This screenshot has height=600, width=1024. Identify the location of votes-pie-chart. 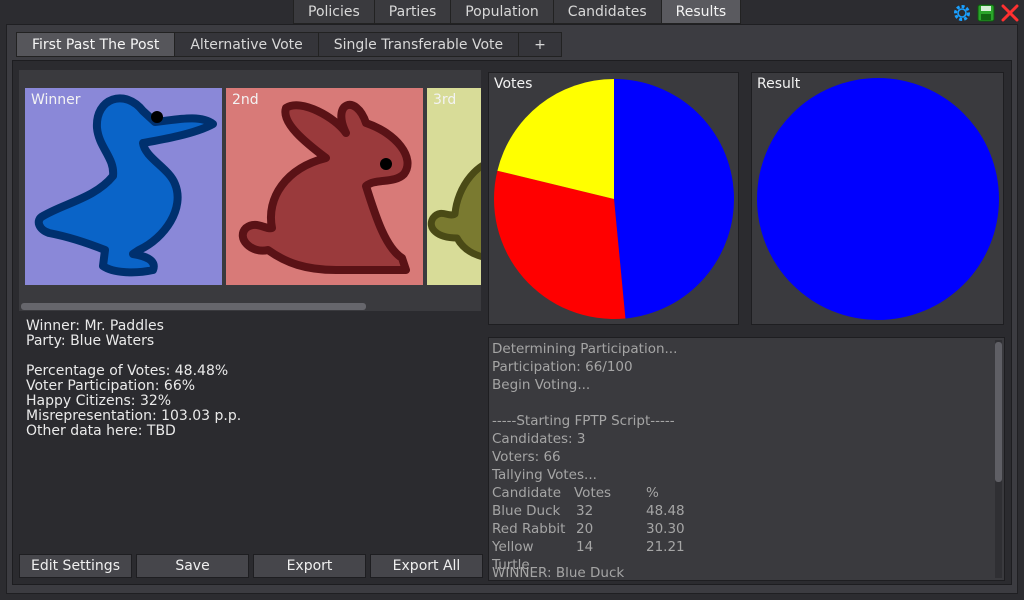
(614, 199).